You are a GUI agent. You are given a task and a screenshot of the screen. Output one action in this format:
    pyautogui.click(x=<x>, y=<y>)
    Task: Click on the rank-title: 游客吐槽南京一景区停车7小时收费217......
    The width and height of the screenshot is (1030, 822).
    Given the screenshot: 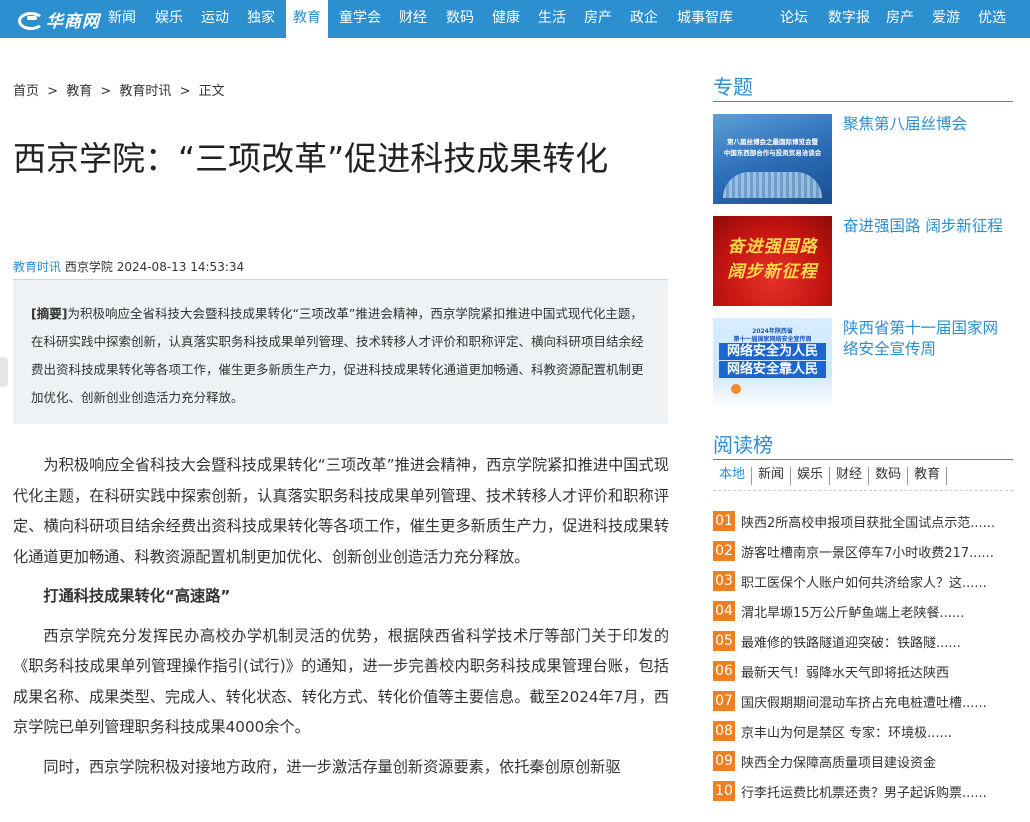 What is the action you would take?
    pyautogui.click(x=872, y=551)
    